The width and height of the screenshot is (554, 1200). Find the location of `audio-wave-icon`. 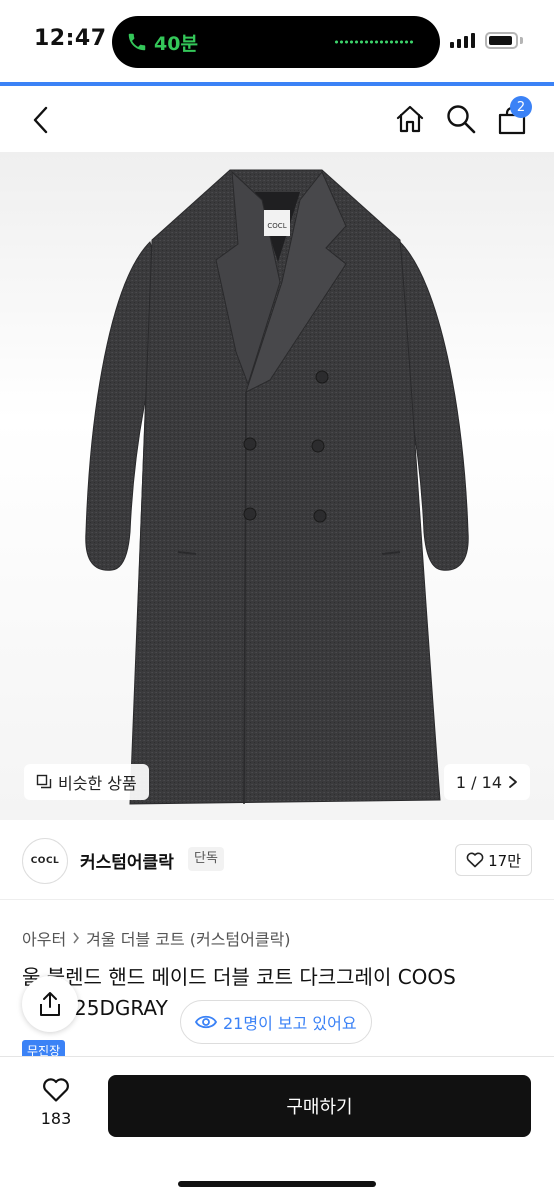

audio-wave-icon is located at coordinates (374, 42).